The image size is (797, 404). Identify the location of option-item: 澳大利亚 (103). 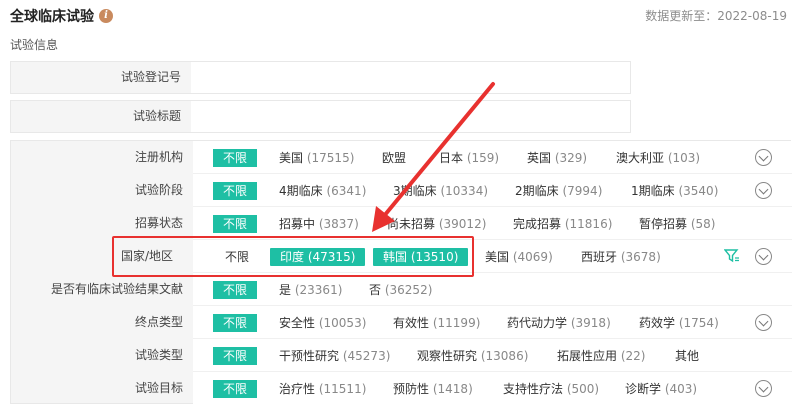
(658, 158).